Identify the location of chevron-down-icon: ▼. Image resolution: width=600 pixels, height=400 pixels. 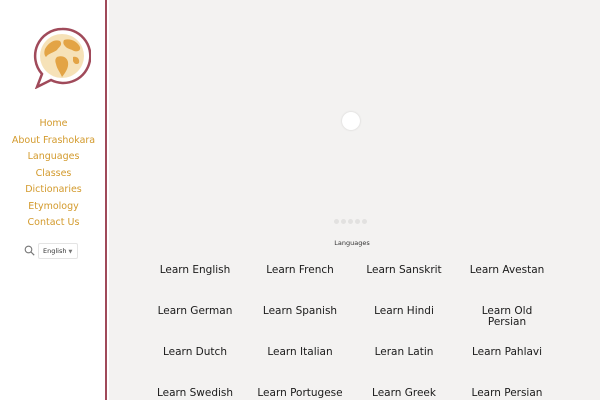
(70, 252).